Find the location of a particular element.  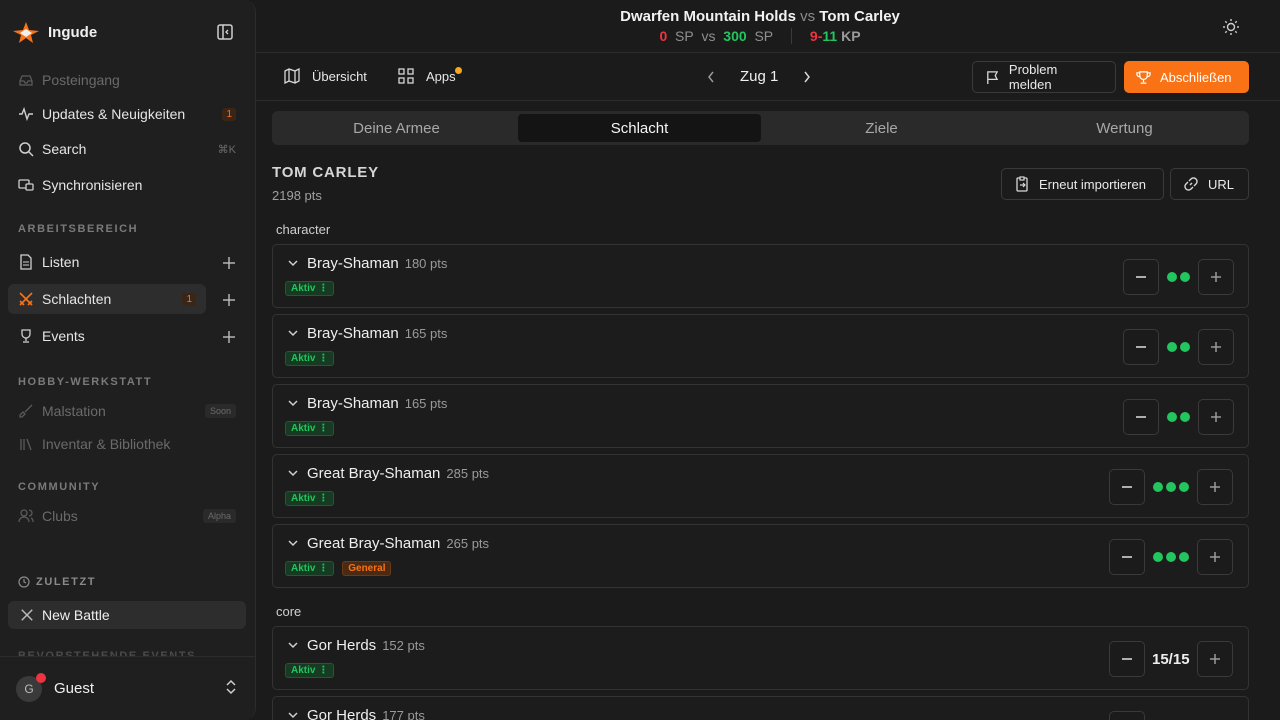

player1-name: Dwarfen Mountain Holds is located at coordinates (708, 16).